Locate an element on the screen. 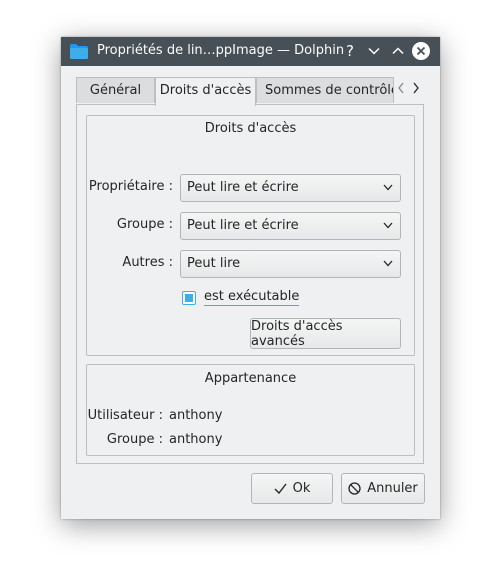 Image resolution: width=501 pixels, height=581 pixels. minimize-button is located at coordinates (374, 51).